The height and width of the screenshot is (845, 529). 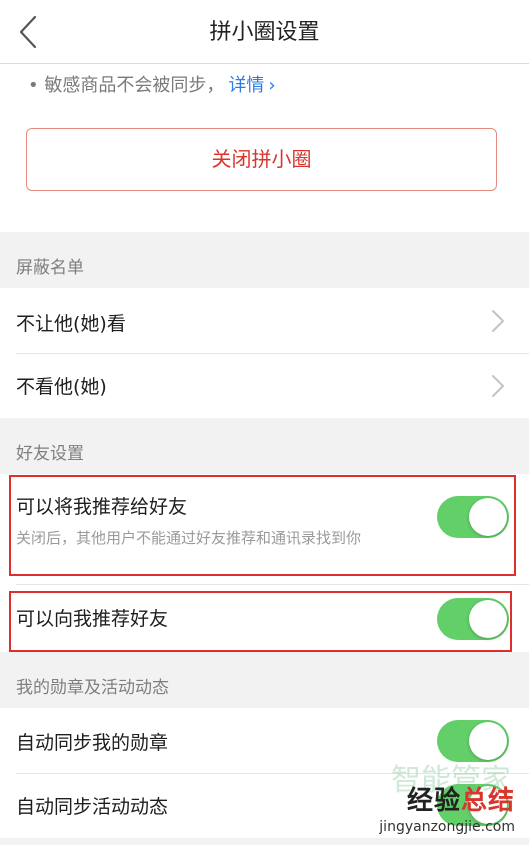 I want to click on row-label: 可以将我推荐给好友, so click(x=102, y=507).